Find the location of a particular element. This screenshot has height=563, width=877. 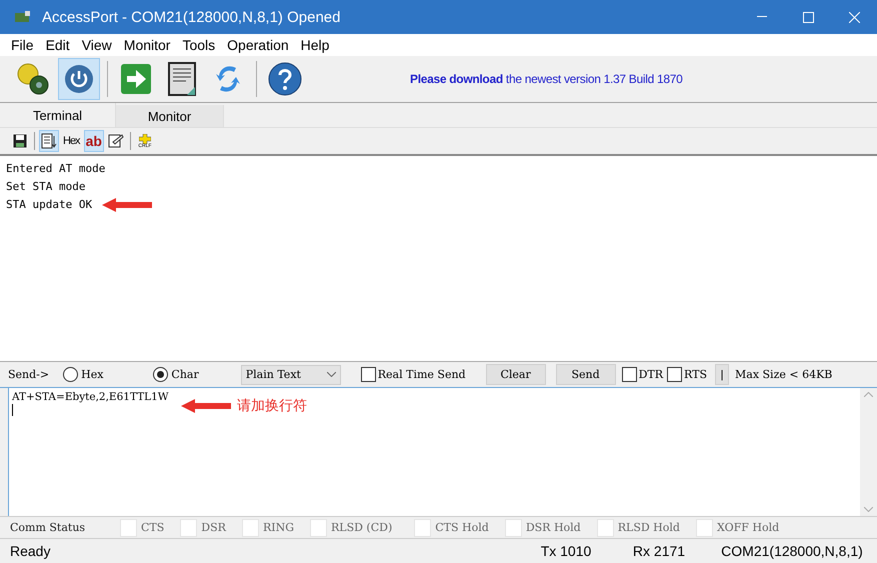

save-icon is located at coordinates (20, 141).